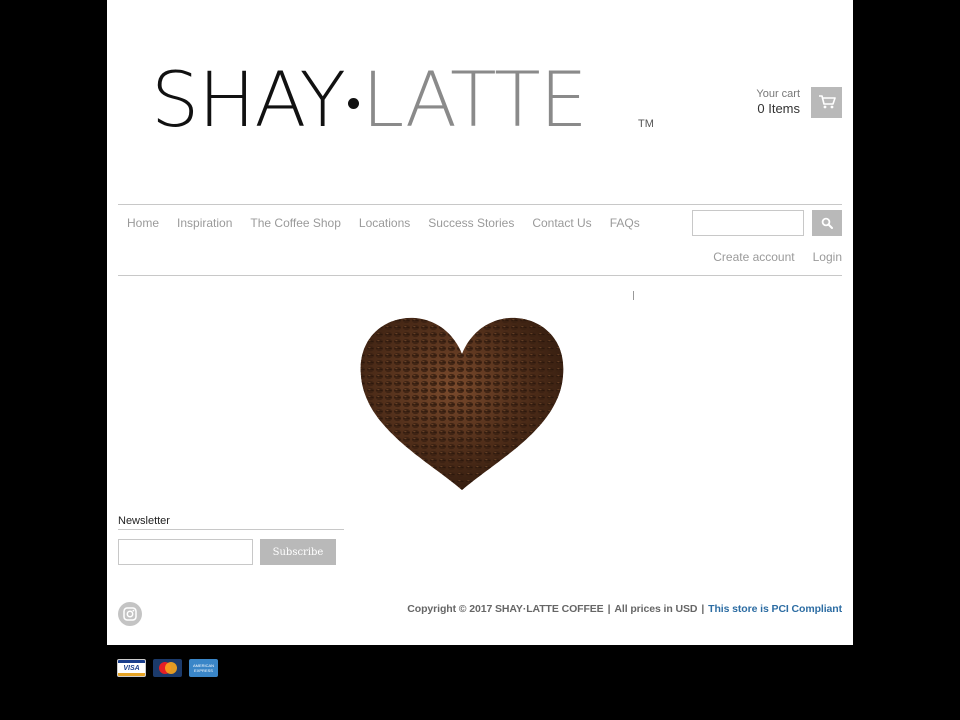 This screenshot has width=960, height=720. I want to click on trademark-mark: TM, so click(646, 124).